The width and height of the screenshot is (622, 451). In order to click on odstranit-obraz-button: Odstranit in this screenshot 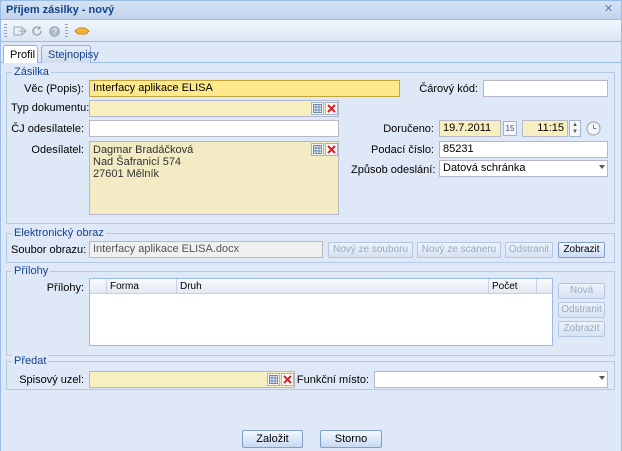, I will do `click(529, 250)`.